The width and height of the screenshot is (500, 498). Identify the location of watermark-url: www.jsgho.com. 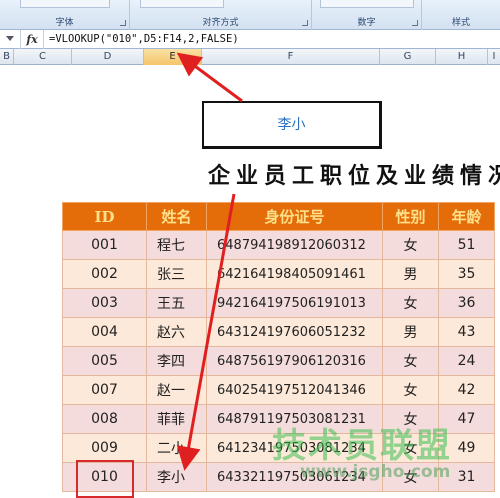
(375, 472).